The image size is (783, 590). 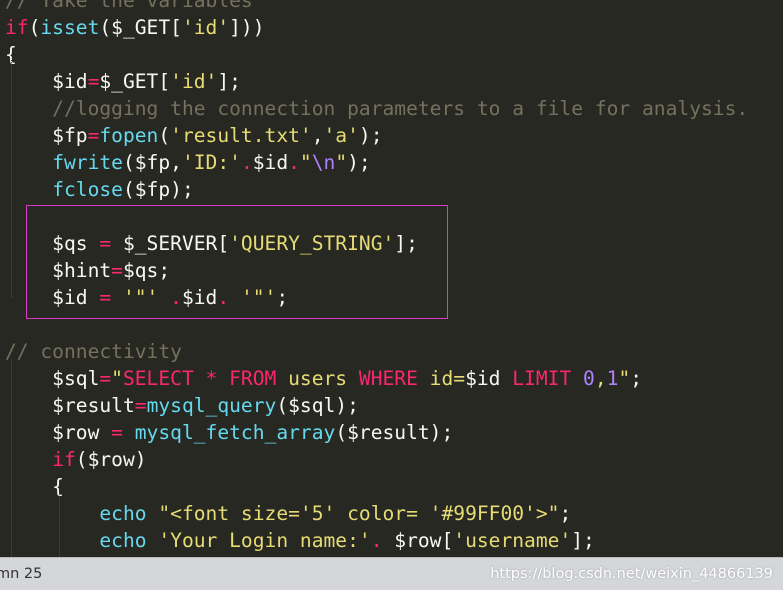 What do you see at coordinates (323, 162) in the screenshot?
I see `code-token: \n` at bounding box center [323, 162].